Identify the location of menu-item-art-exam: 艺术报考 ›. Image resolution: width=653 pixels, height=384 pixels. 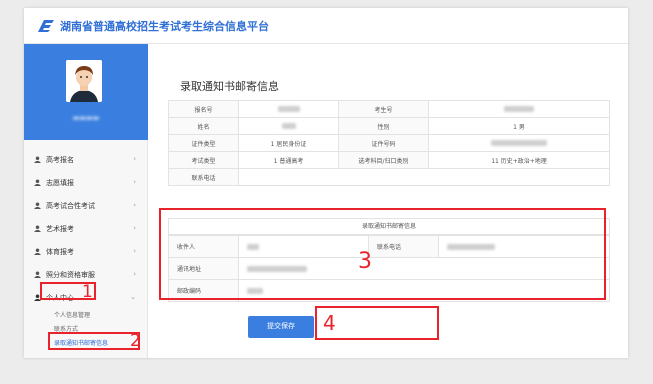
(86, 228).